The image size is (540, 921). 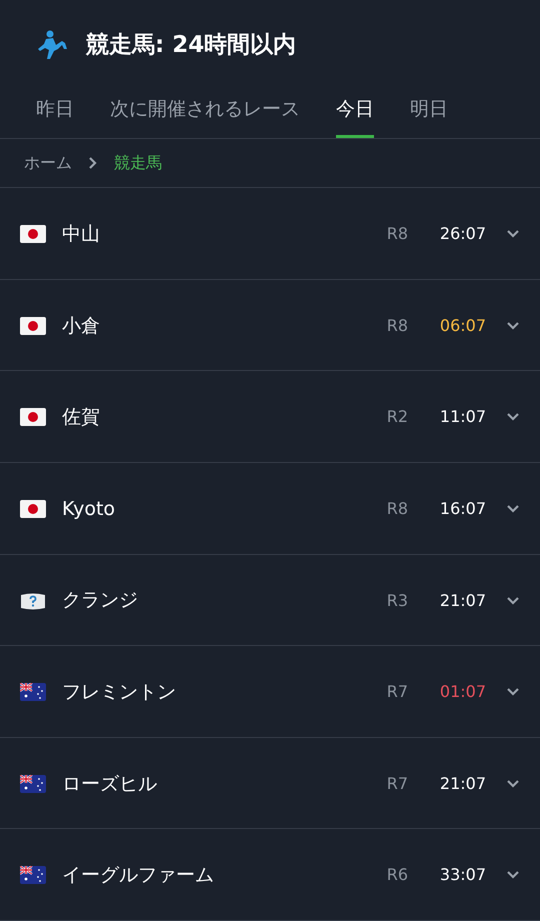 What do you see at coordinates (270, 875) in the screenshot?
I see `race-row: イーグルファーム R6 33:07` at bounding box center [270, 875].